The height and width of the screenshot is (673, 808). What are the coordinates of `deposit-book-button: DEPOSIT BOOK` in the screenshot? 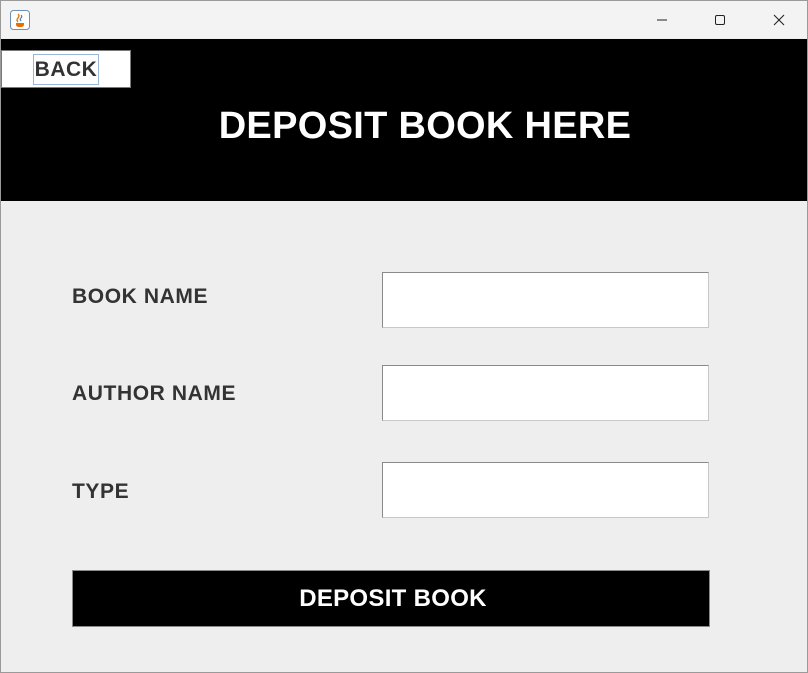 It's located at (391, 598).